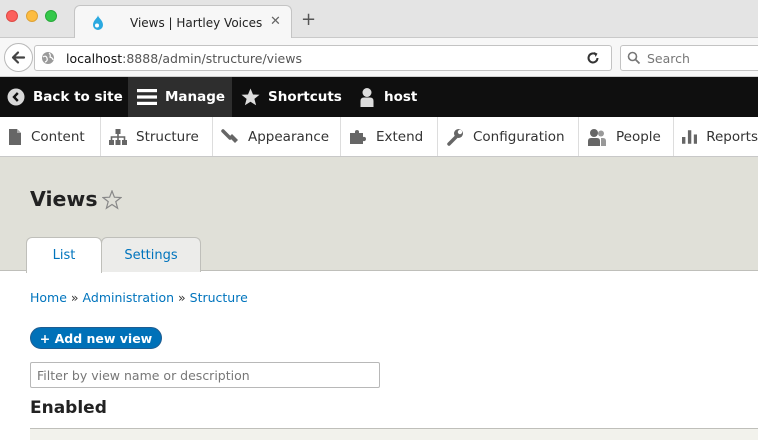  I want to click on chevron-left-circle-icon, so click(16, 97).